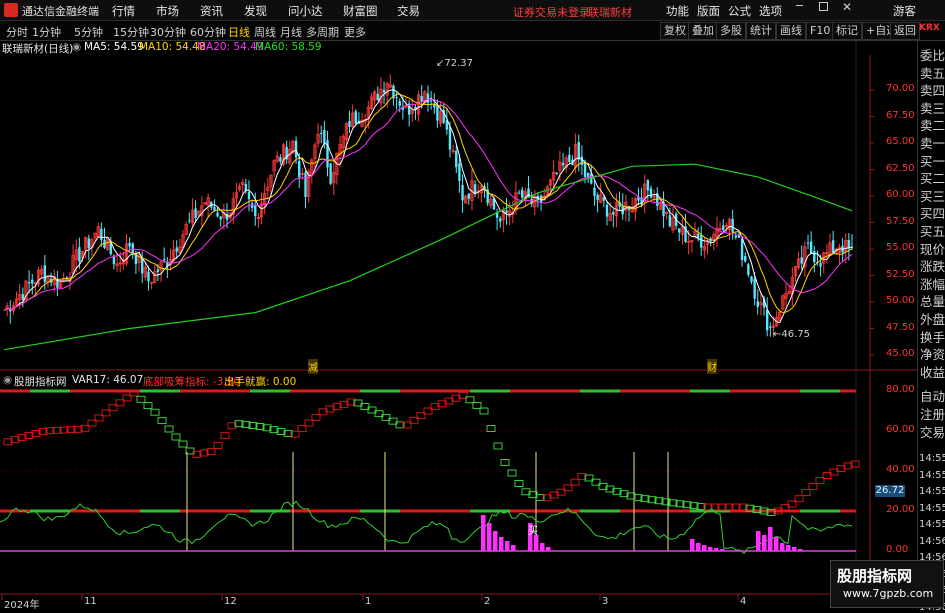  What do you see at coordinates (900, 353) in the screenshot?
I see `price-tick: 45.00` at bounding box center [900, 353].